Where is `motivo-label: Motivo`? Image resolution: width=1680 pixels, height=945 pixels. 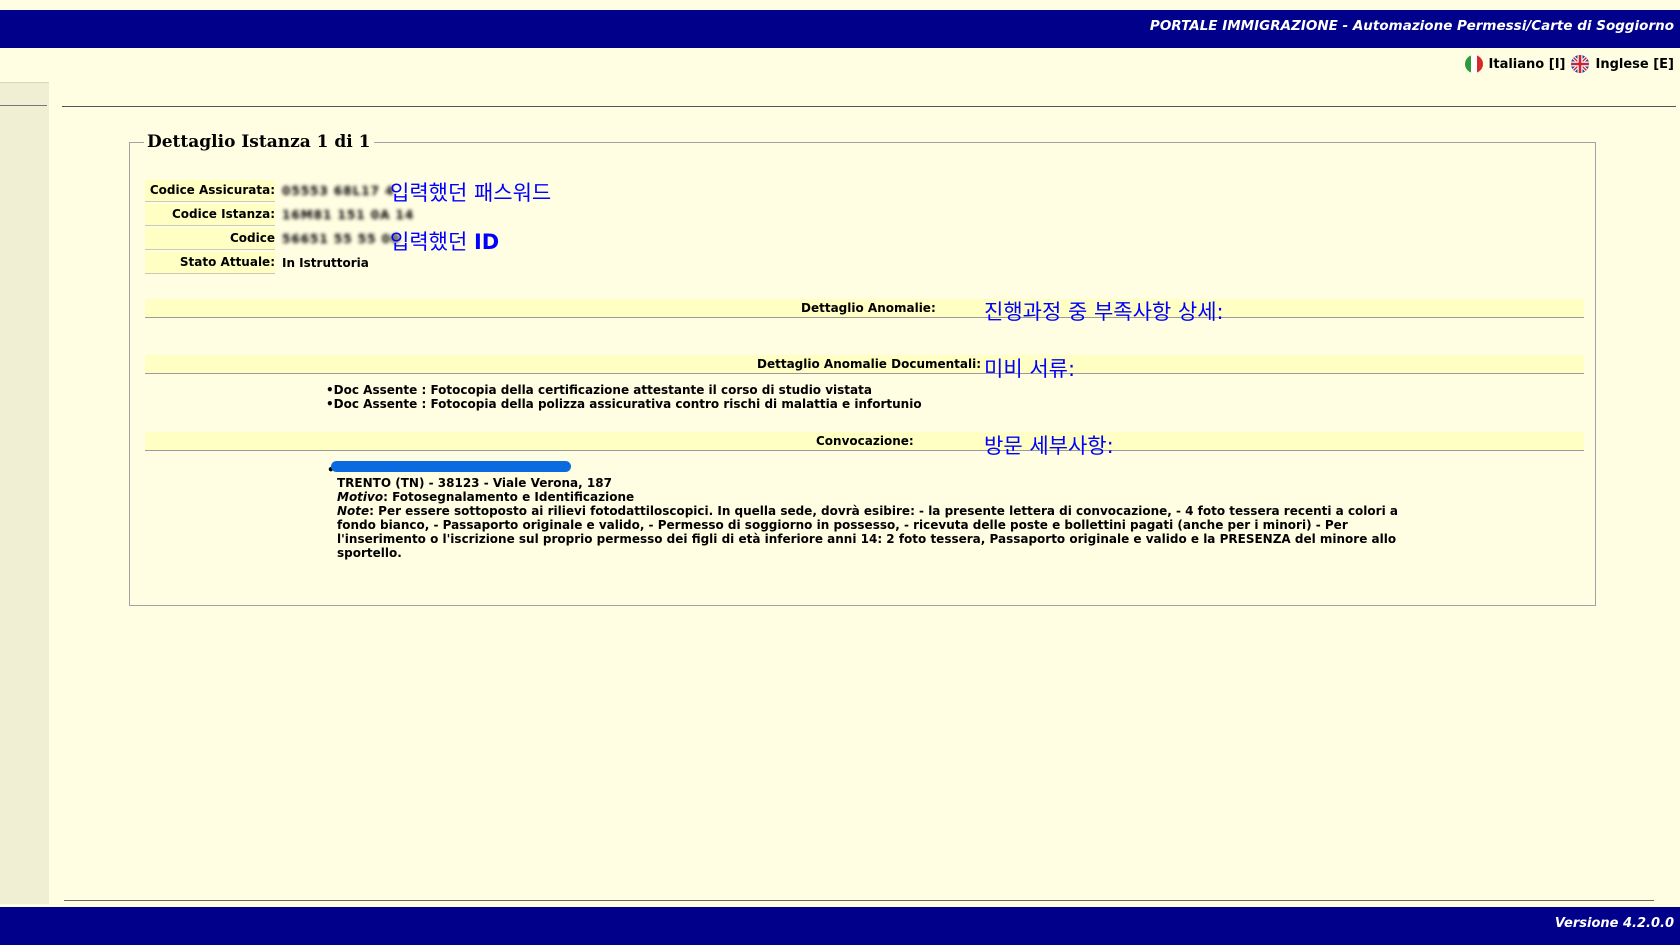 motivo-label: Motivo is located at coordinates (360, 497).